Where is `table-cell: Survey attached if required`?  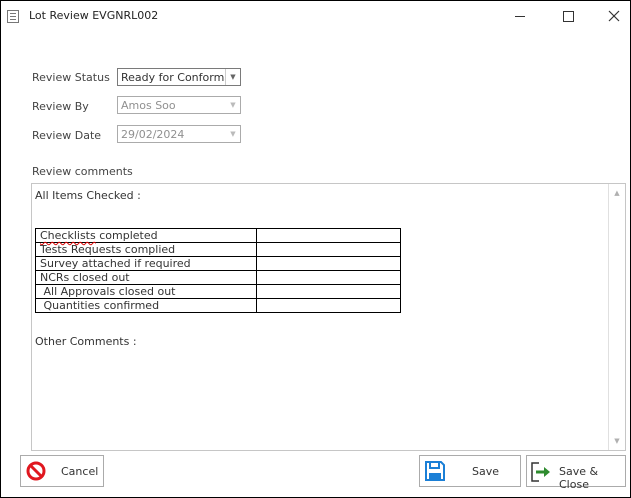 table-cell: Survey attached if required is located at coordinates (146, 263).